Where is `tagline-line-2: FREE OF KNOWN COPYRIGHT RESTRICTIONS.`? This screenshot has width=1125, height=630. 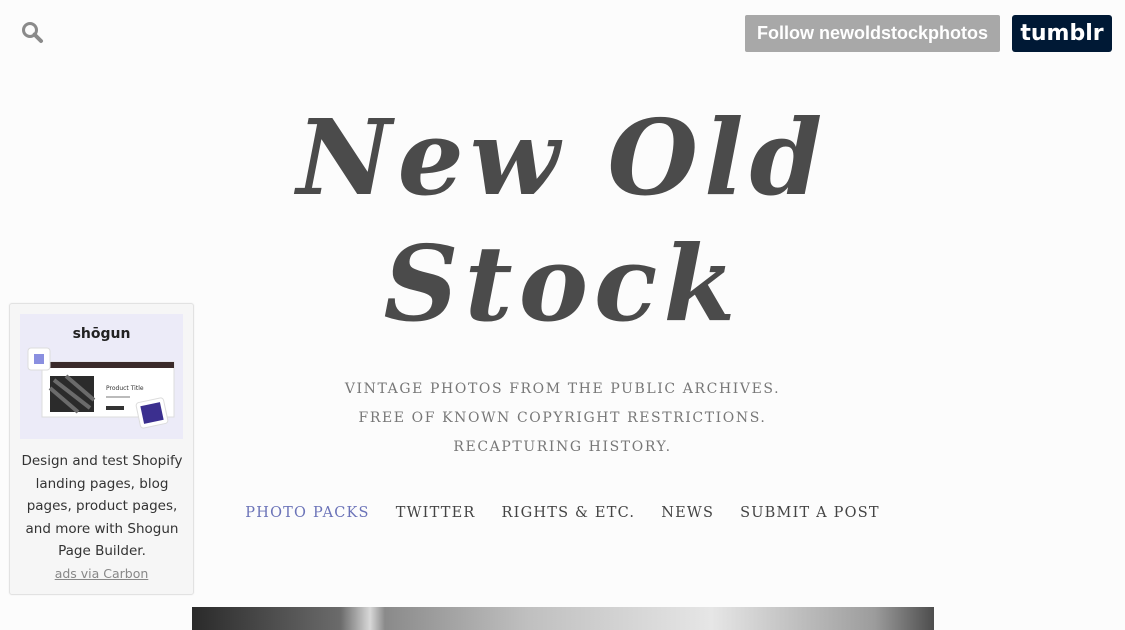
tagline-line-2: FREE OF KNOWN COPYRIGHT RESTRICTIONS. is located at coordinates (562, 418).